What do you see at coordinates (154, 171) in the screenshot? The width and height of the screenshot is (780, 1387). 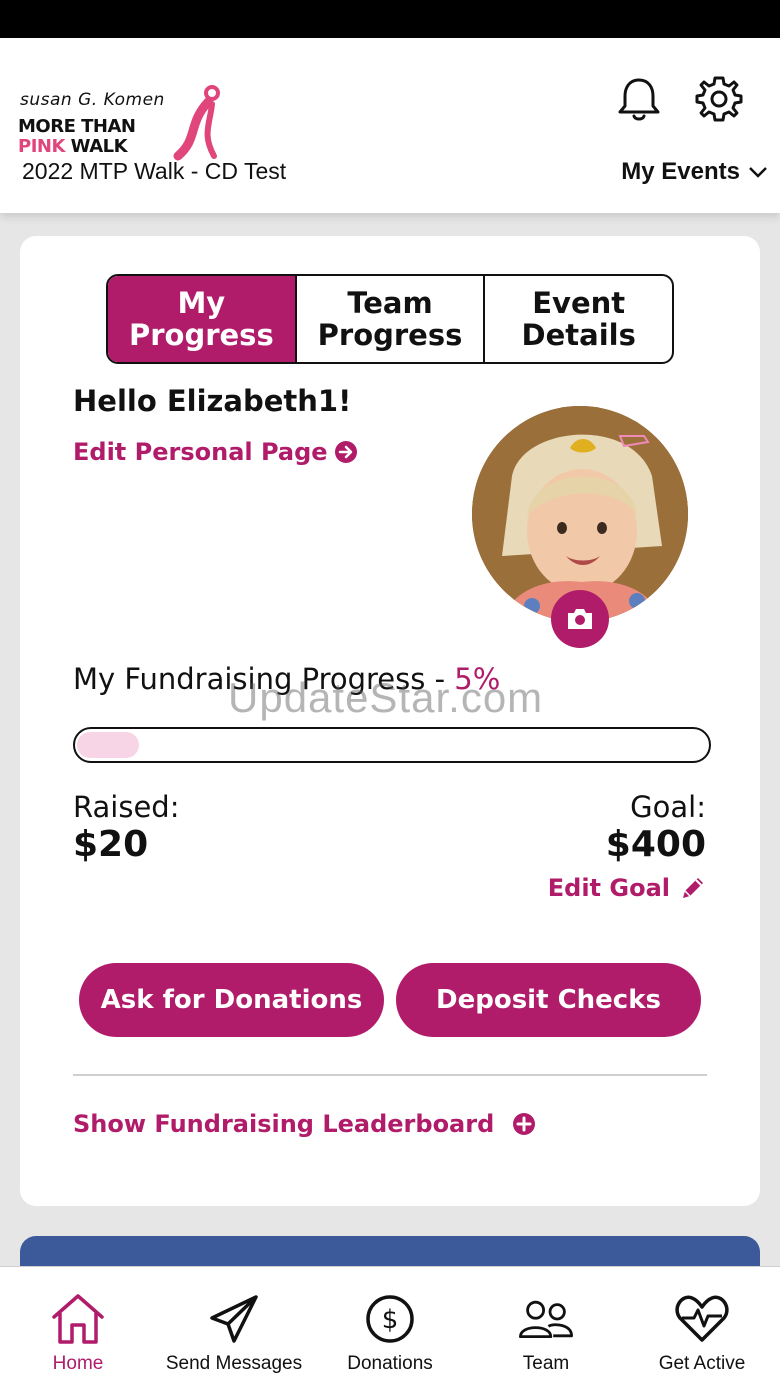 I see `event-name: 2022 MTP Walk - CD Test` at bounding box center [154, 171].